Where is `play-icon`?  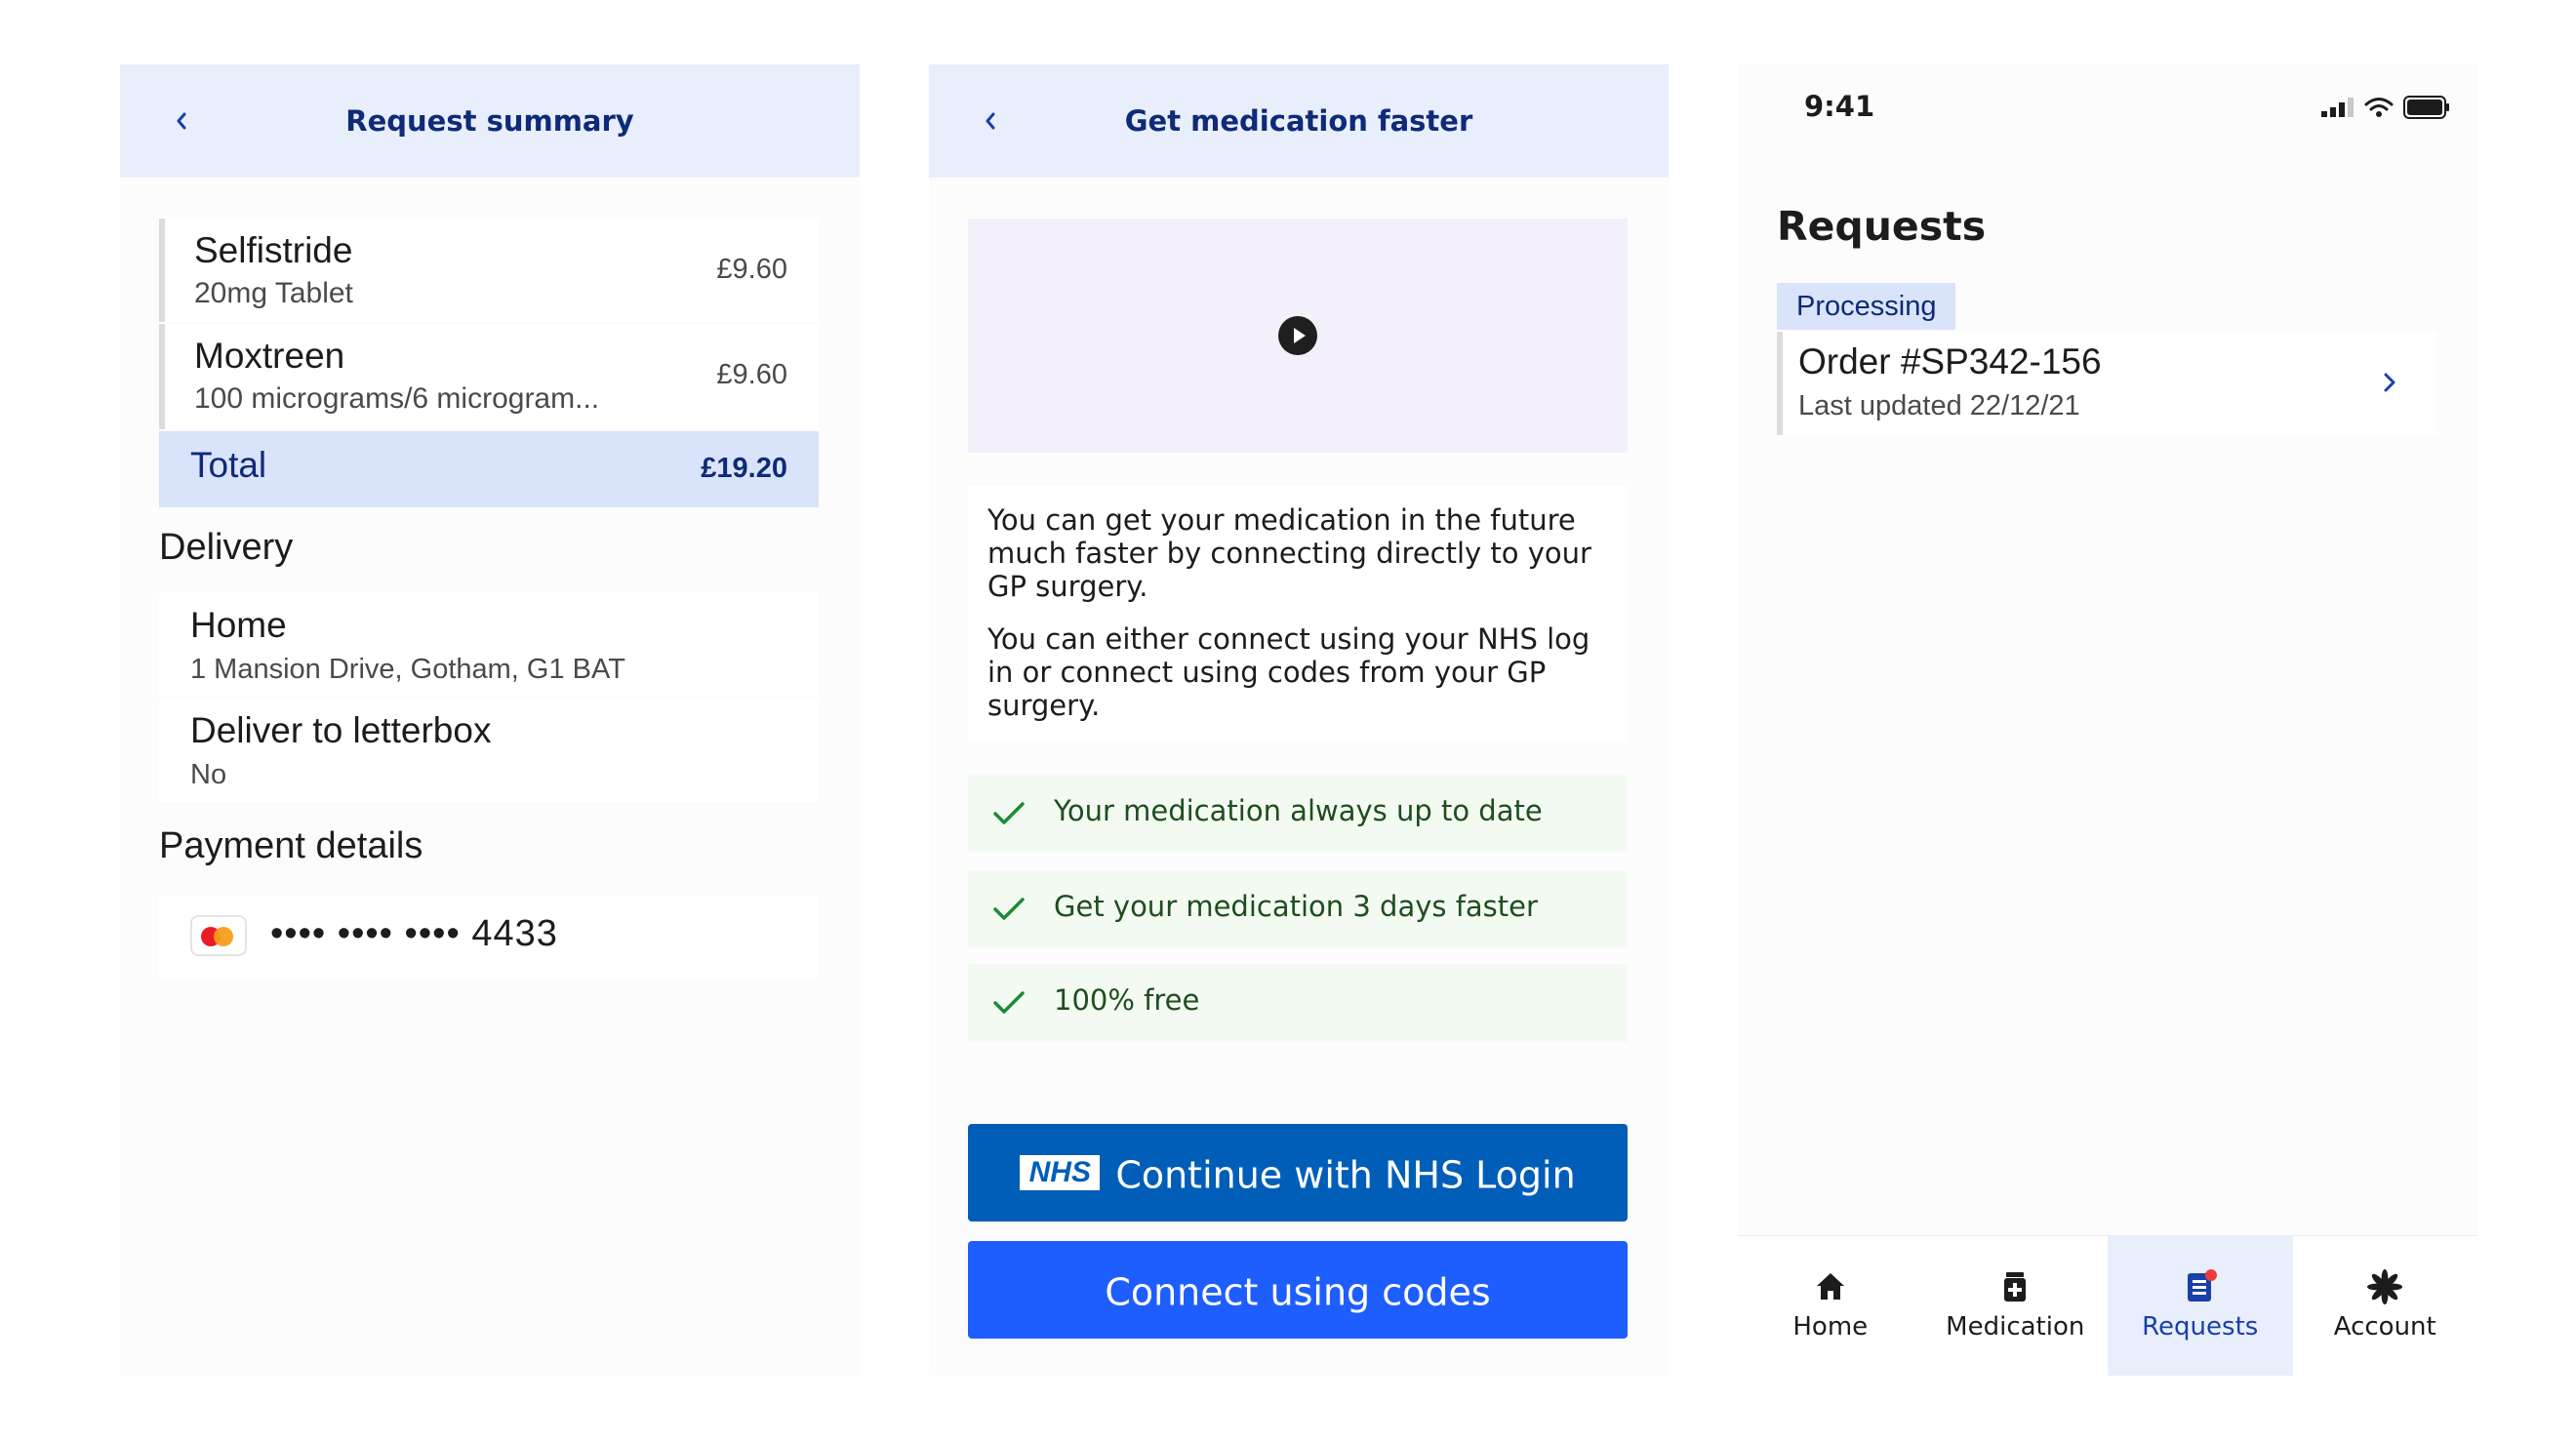
play-icon is located at coordinates (1297, 335).